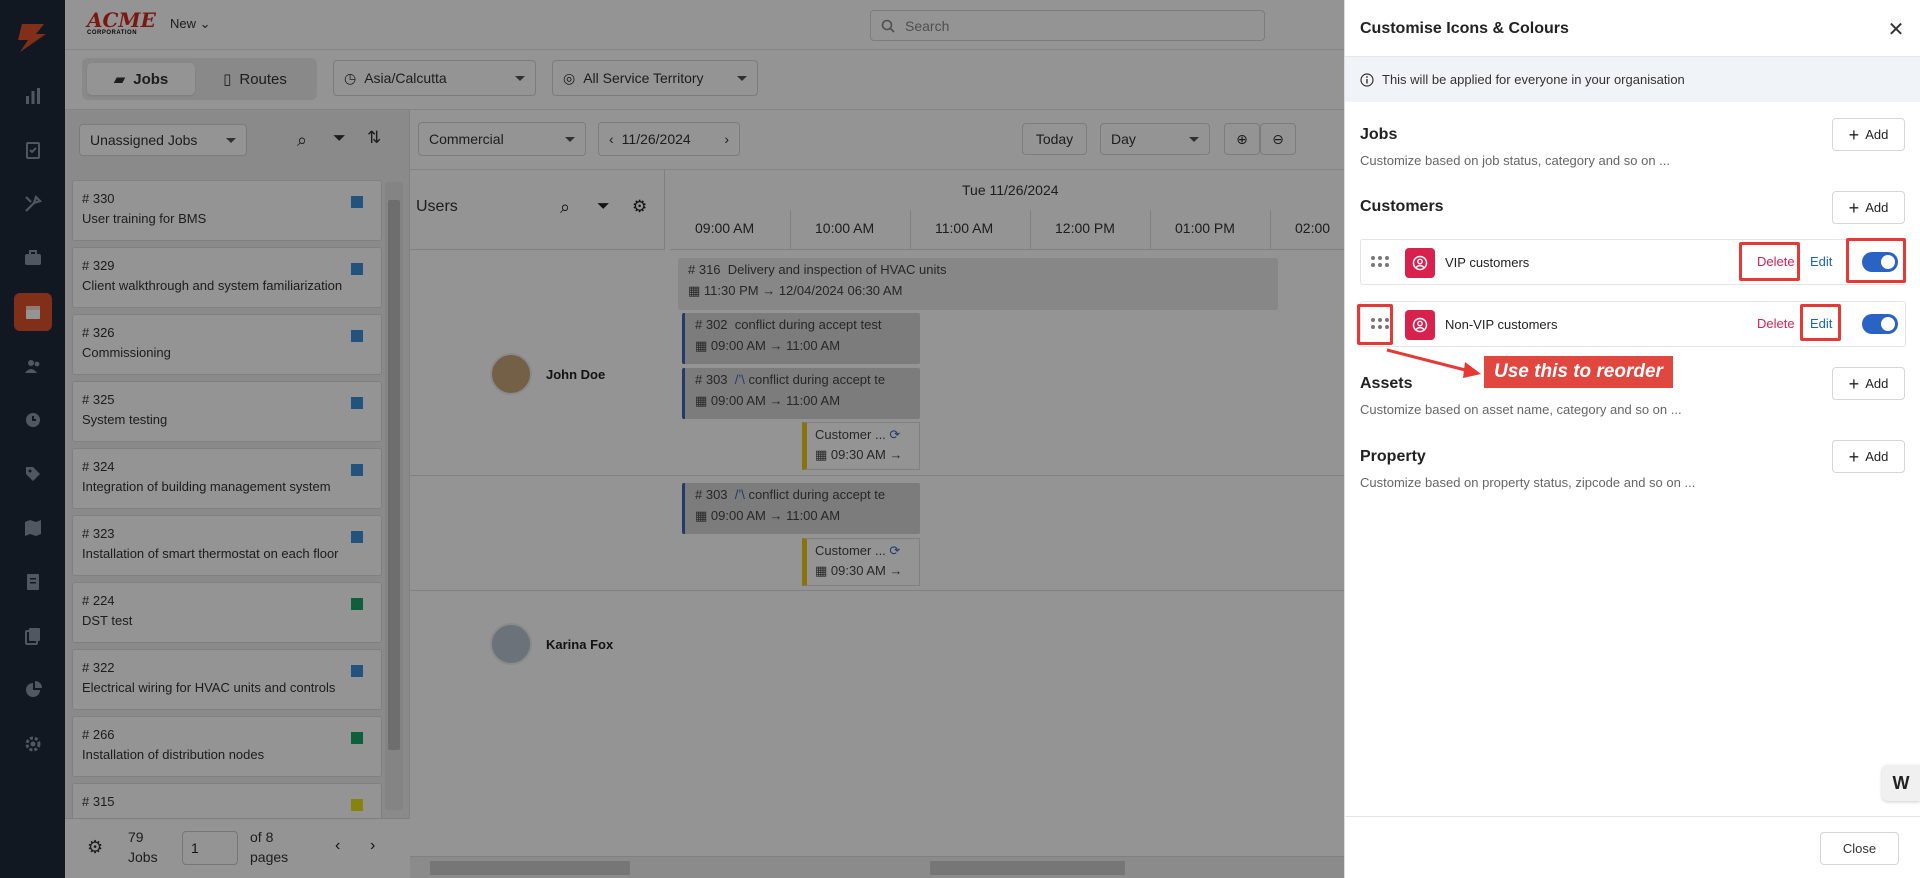  I want to click on customer-rule-vip: VIP customers Delete Edit, so click(1633, 262).